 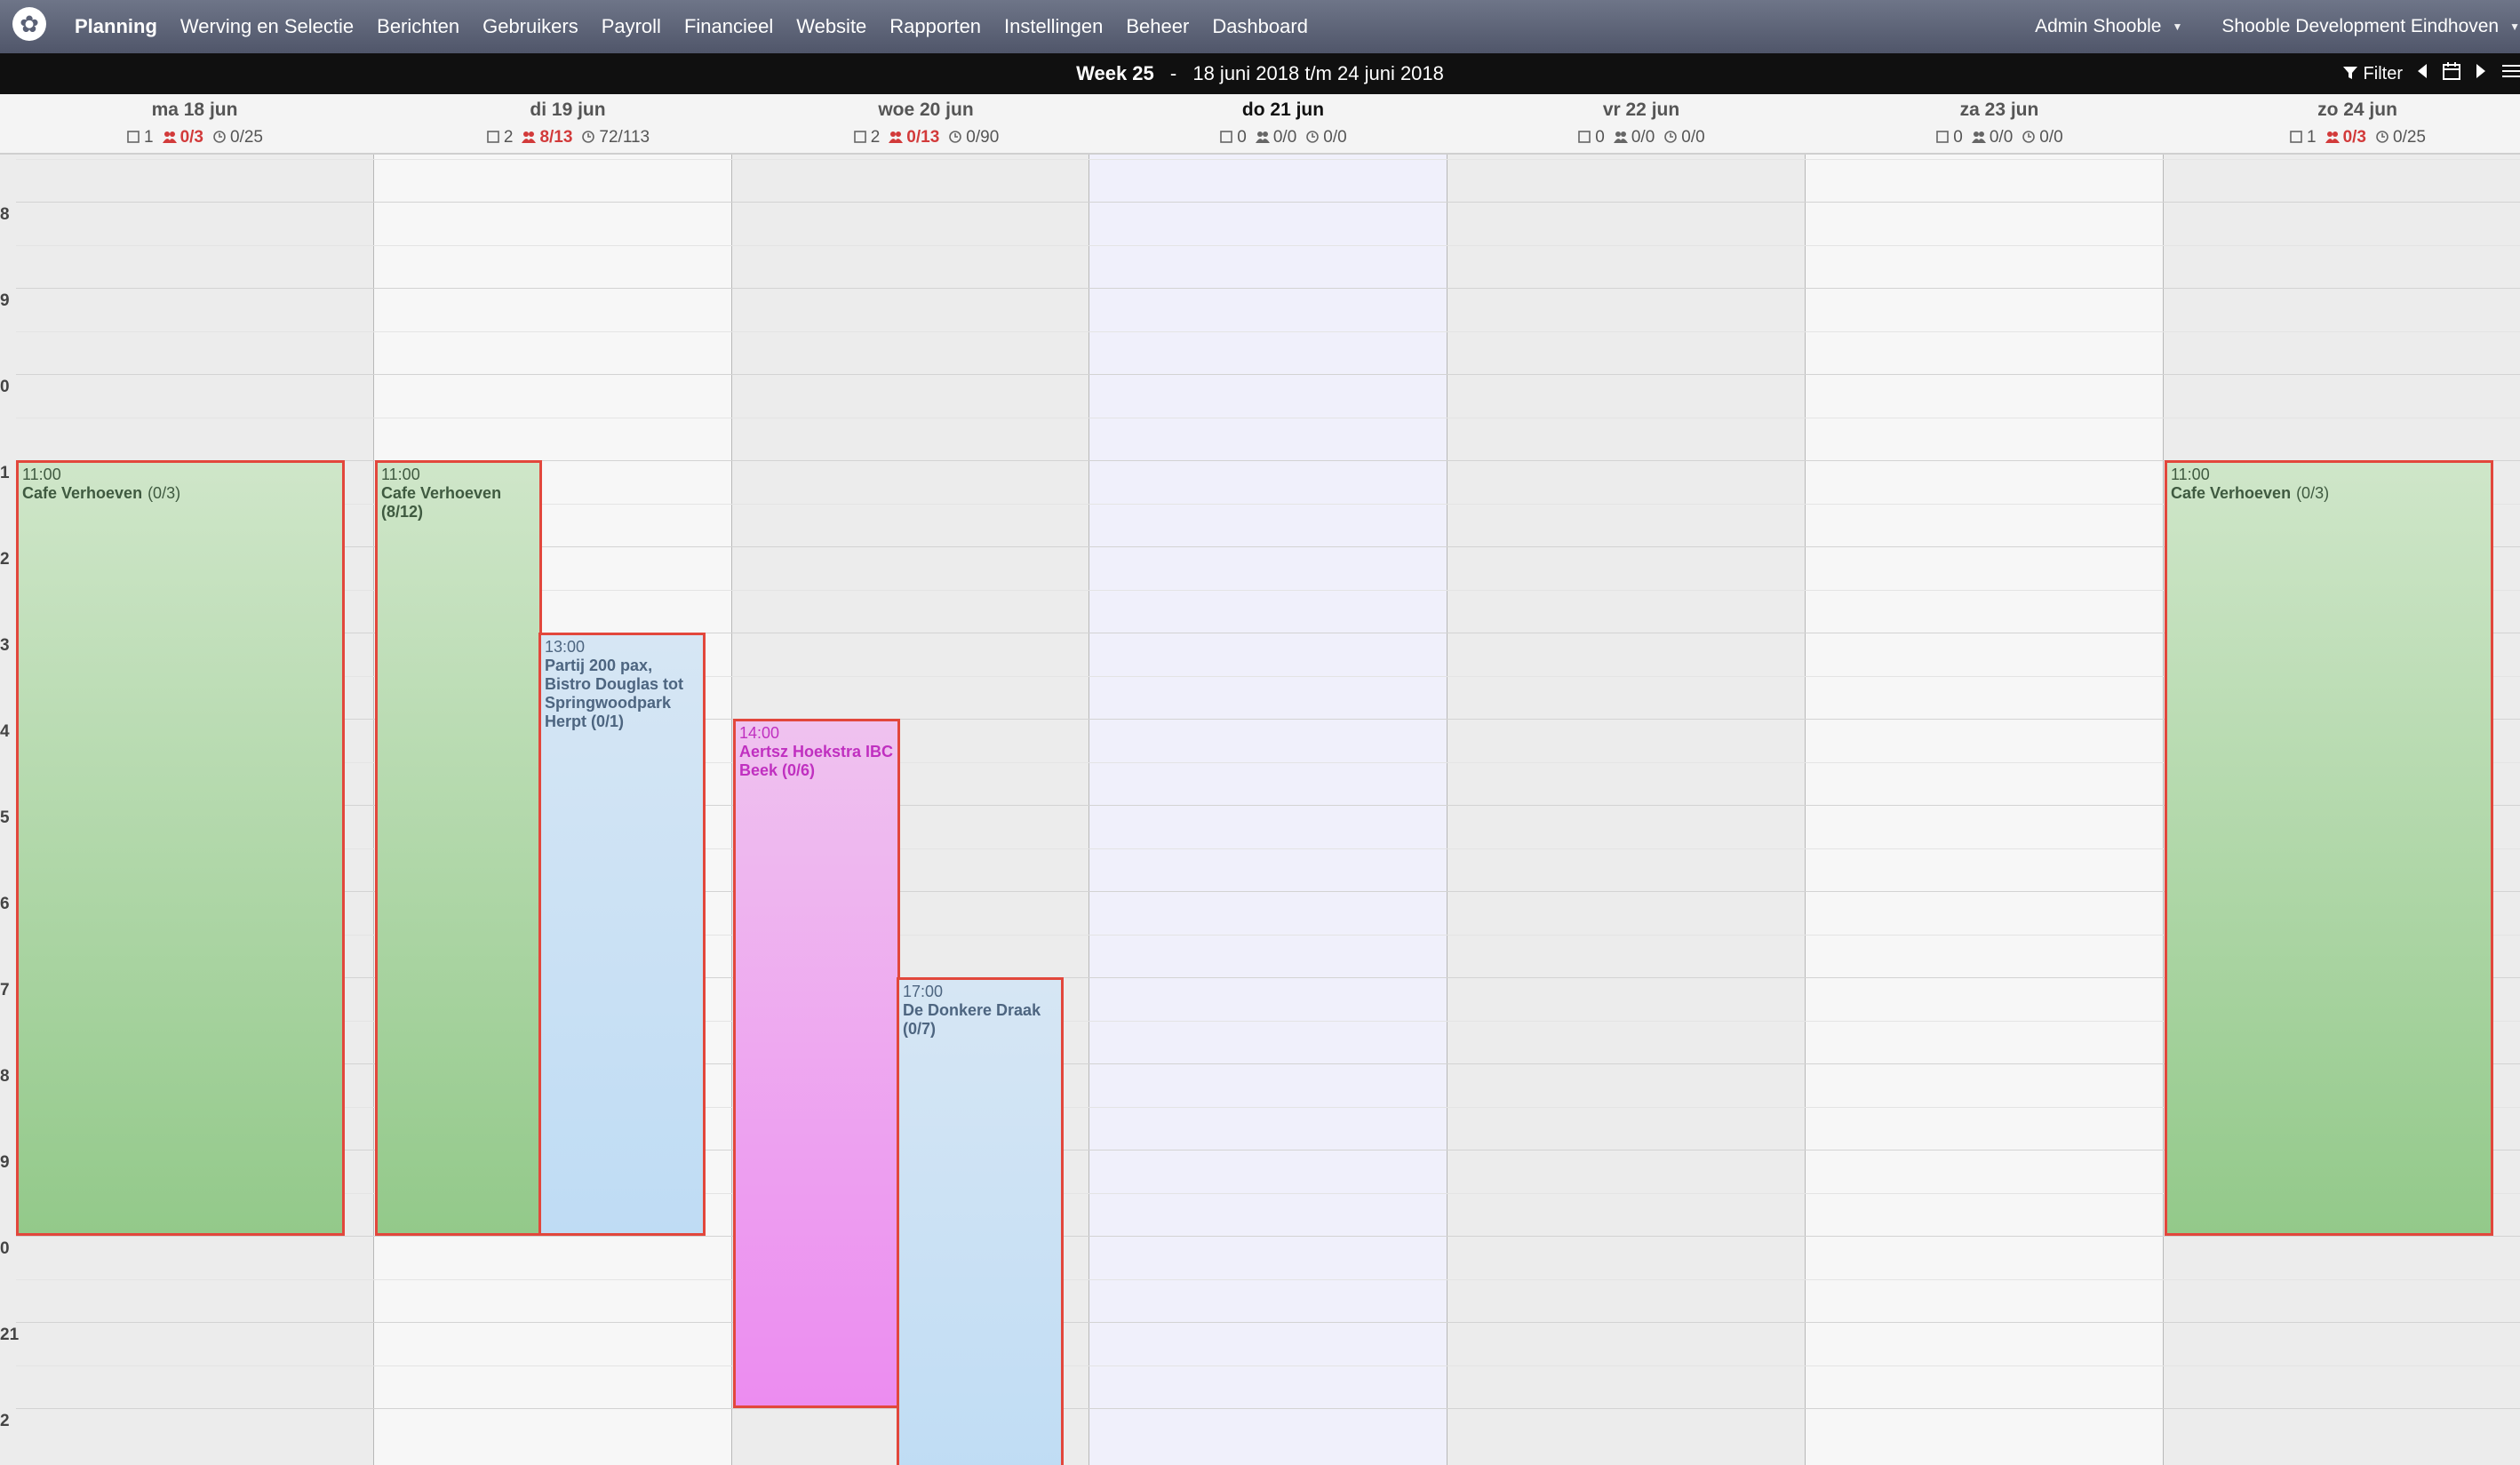 What do you see at coordinates (925, 123) in the screenshot?
I see `day-header: woe 20 jun 2 0/13 0/90` at bounding box center [925, 123].